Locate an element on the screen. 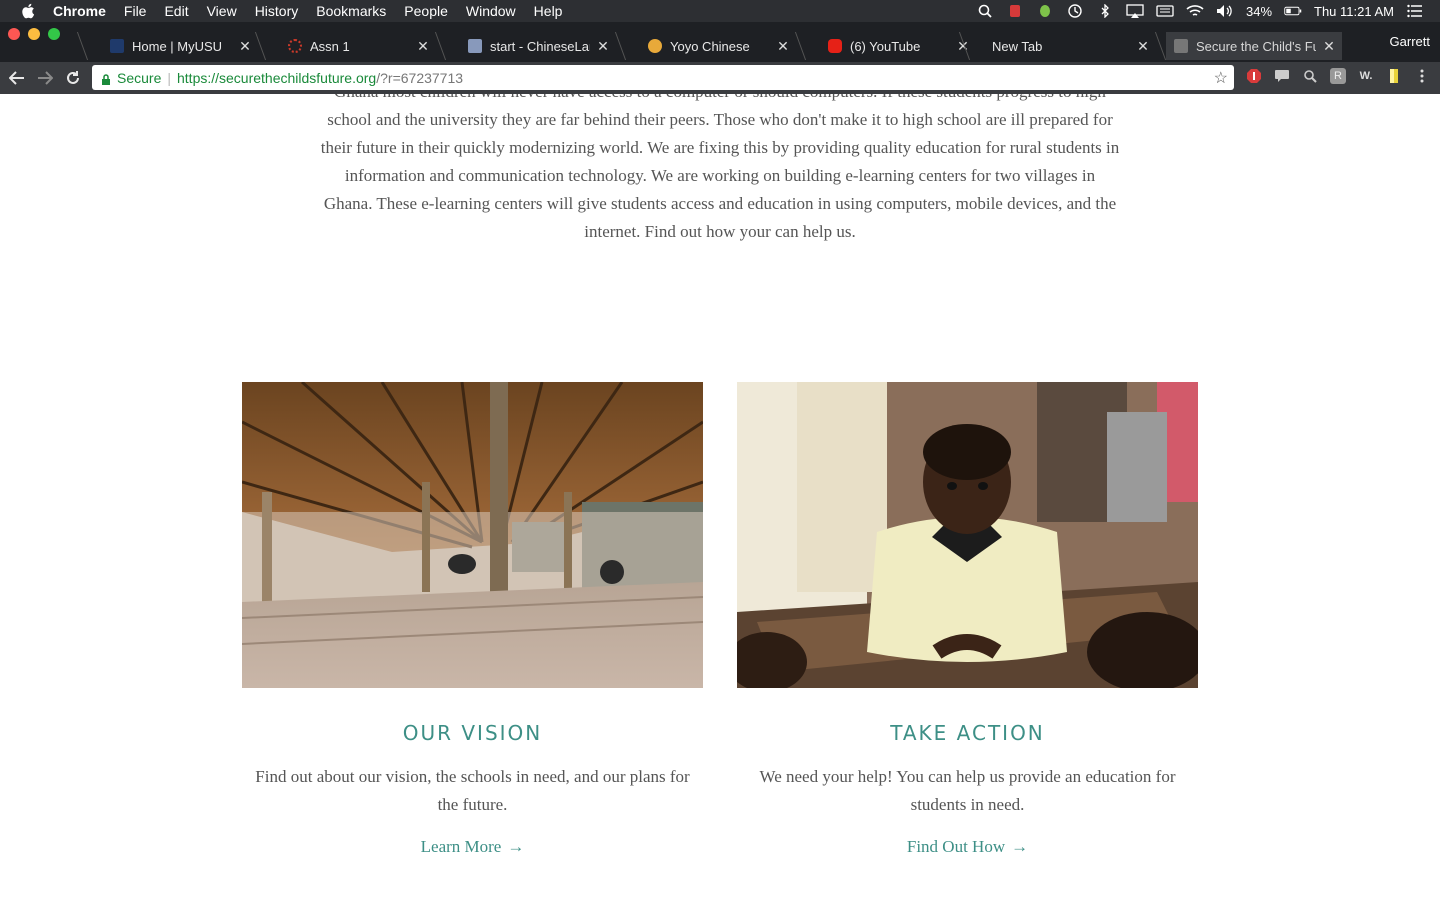 This screenshot has width=1440, height=900. time-machine-icon is located at coordinates (1075, 11).